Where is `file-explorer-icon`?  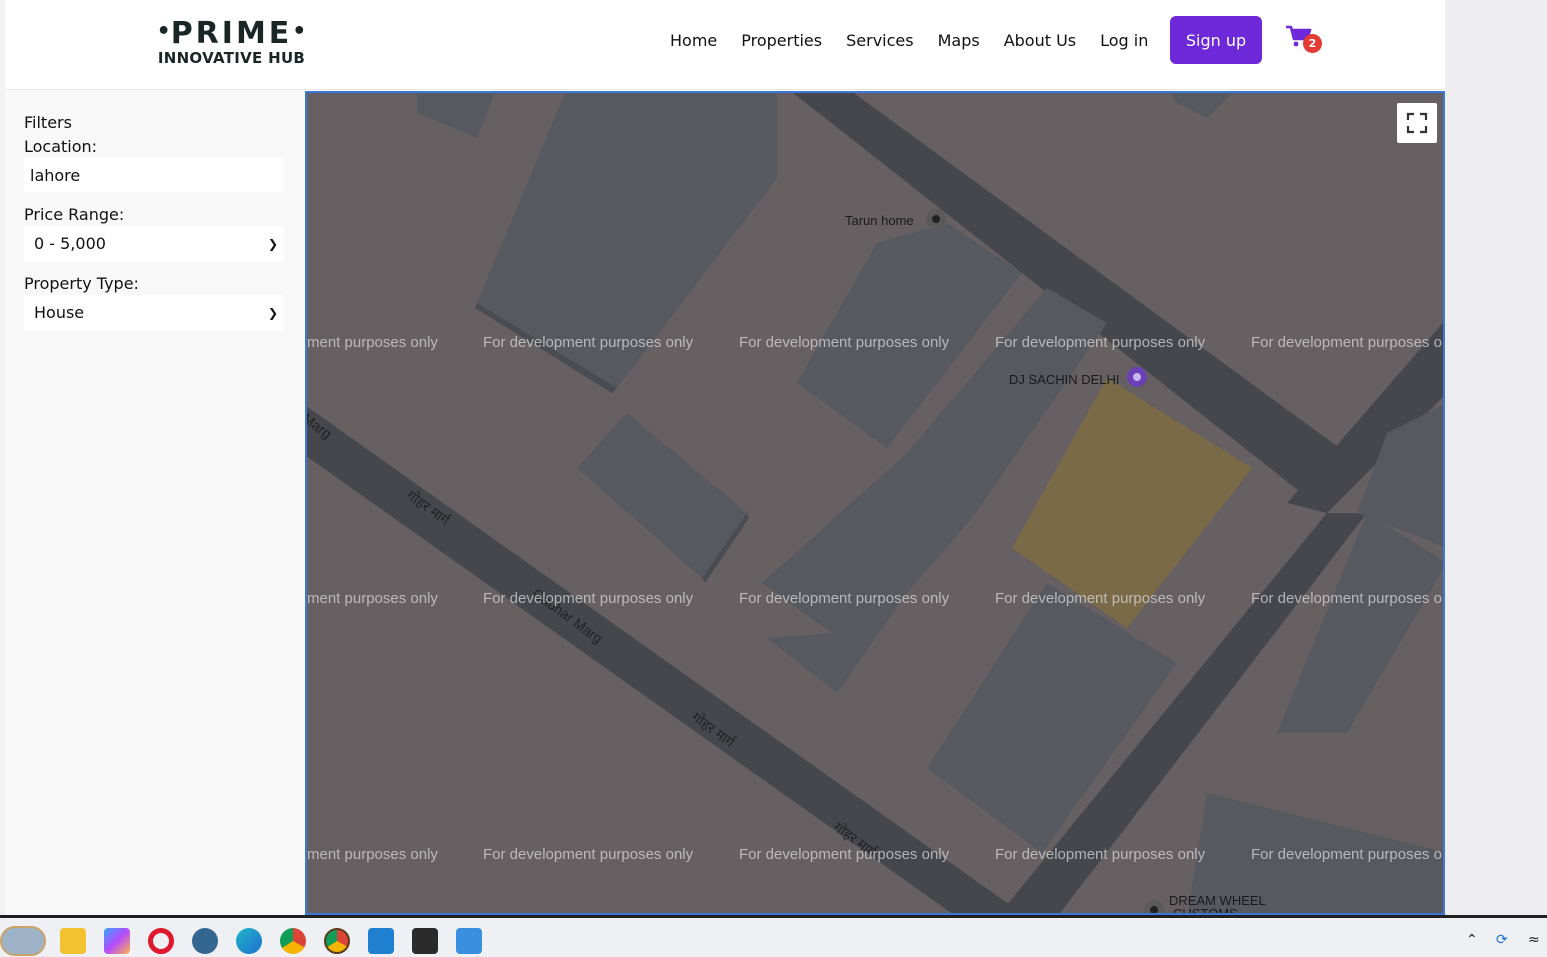
file-explorer-icon is located at coordinates (73, 941).